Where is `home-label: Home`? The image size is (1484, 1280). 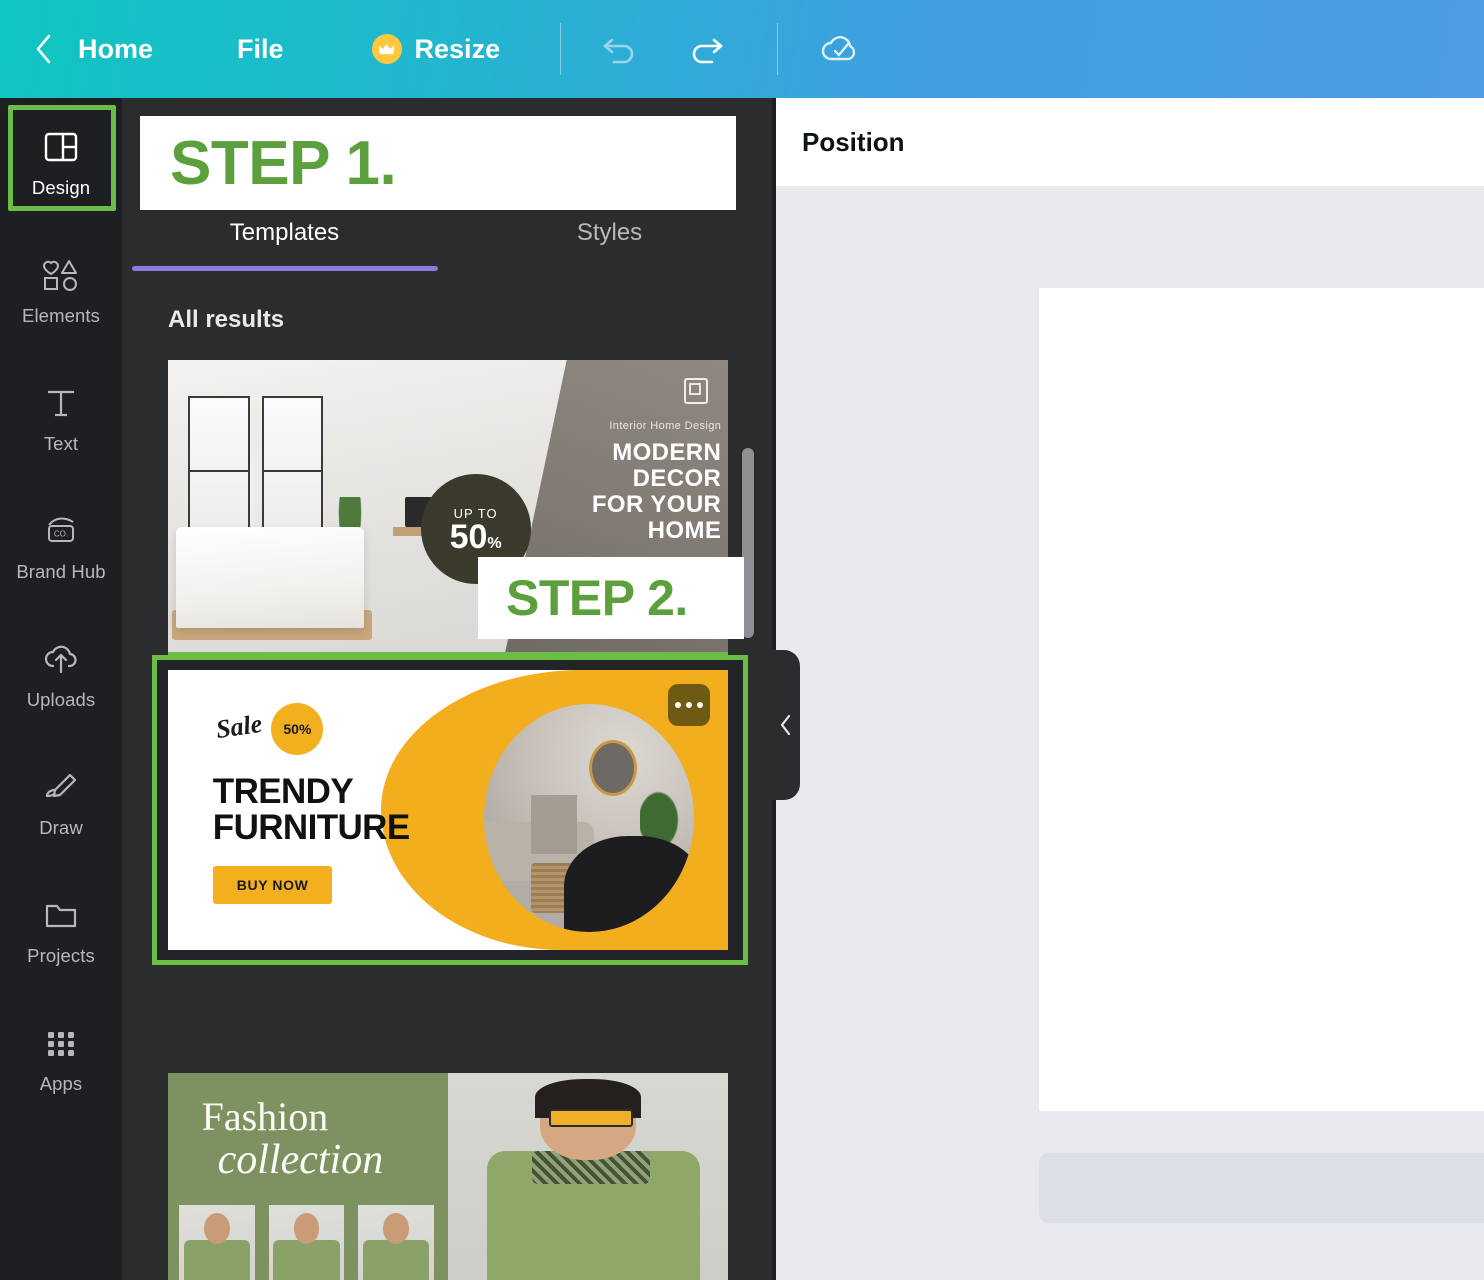 home-label: Home is located at coordinates (116, 48).